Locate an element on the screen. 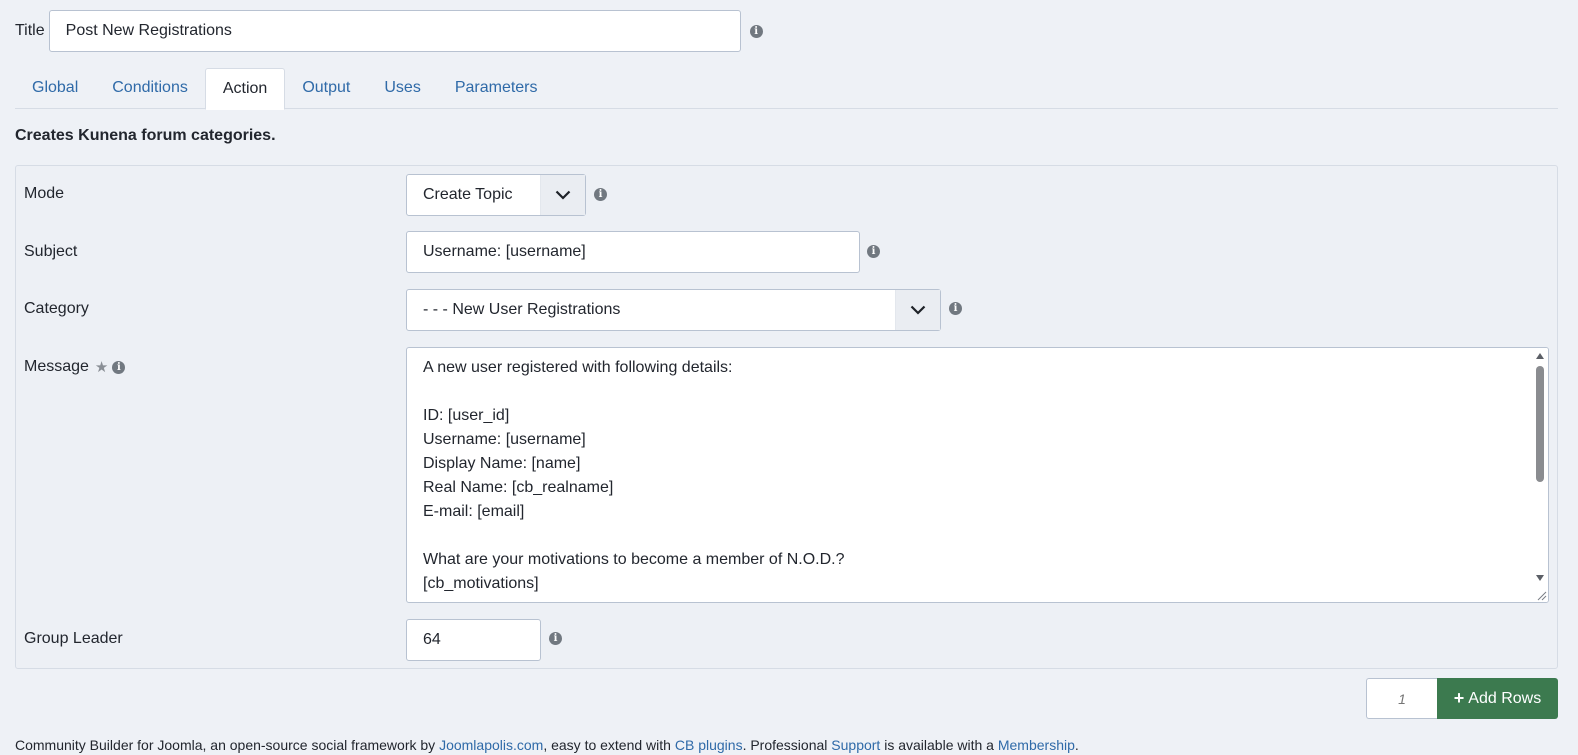 The height and width of the screenshot is (755, 1578). group-leader-info-icon: i is located at coordinates (555, 638).